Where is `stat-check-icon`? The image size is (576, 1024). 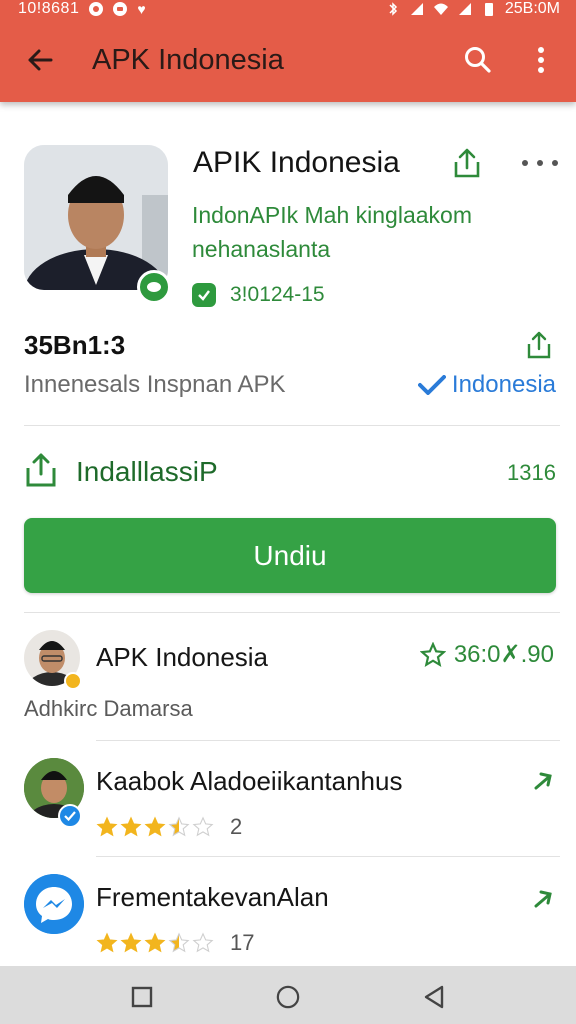
stat-check-icon is located at coordinates (204, 295).